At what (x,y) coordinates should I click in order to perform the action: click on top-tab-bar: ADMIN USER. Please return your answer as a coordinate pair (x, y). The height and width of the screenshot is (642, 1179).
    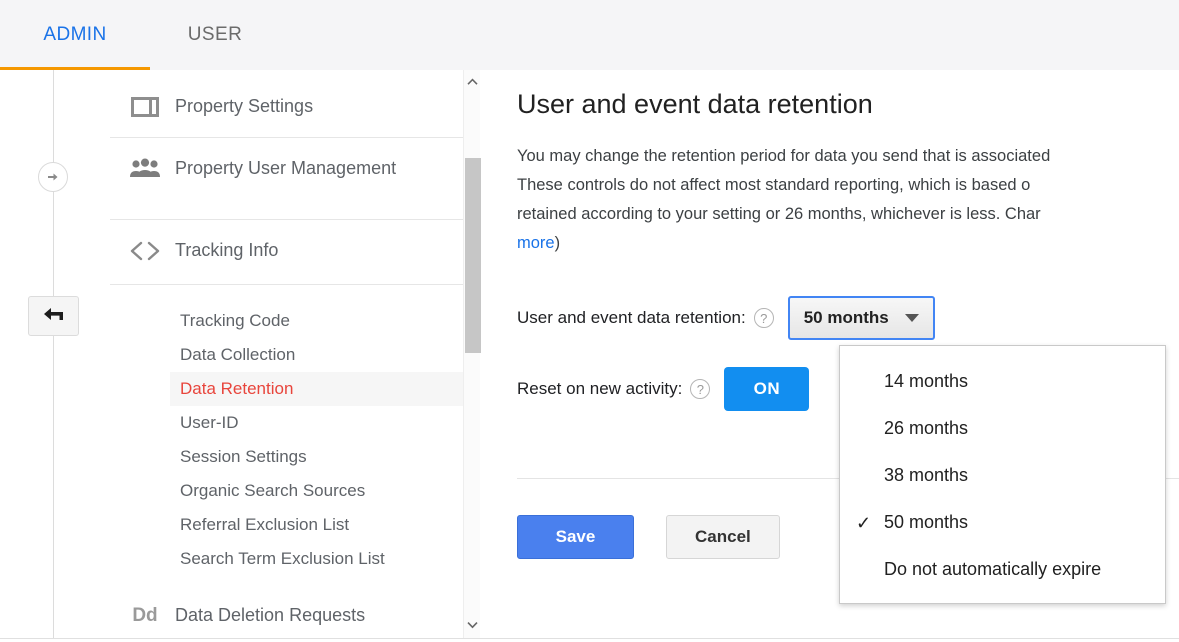
    Looking at the image, I should click on (589, 35).